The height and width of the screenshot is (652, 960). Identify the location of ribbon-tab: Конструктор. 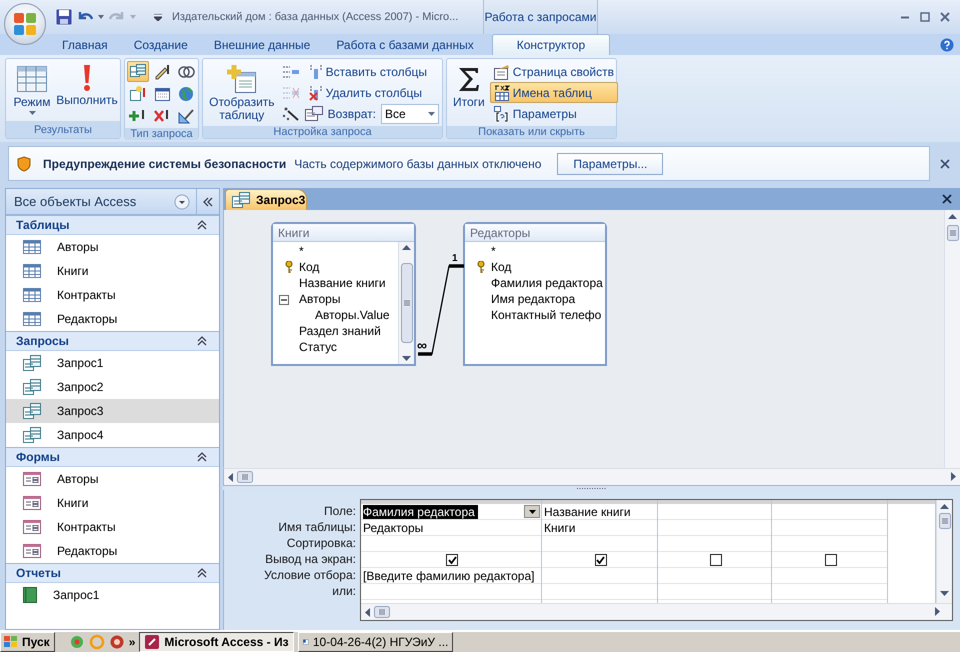
(551, 44).